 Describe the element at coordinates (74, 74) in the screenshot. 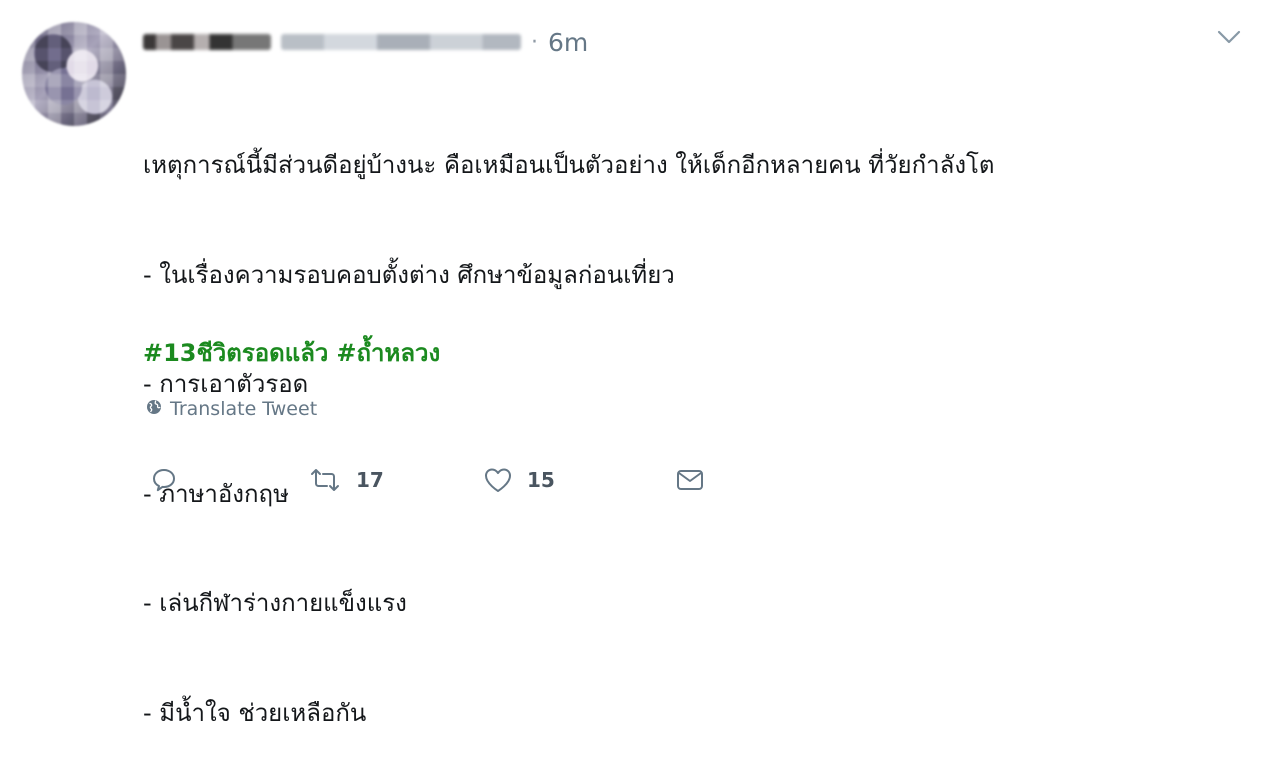

I see `avatar` at that location.